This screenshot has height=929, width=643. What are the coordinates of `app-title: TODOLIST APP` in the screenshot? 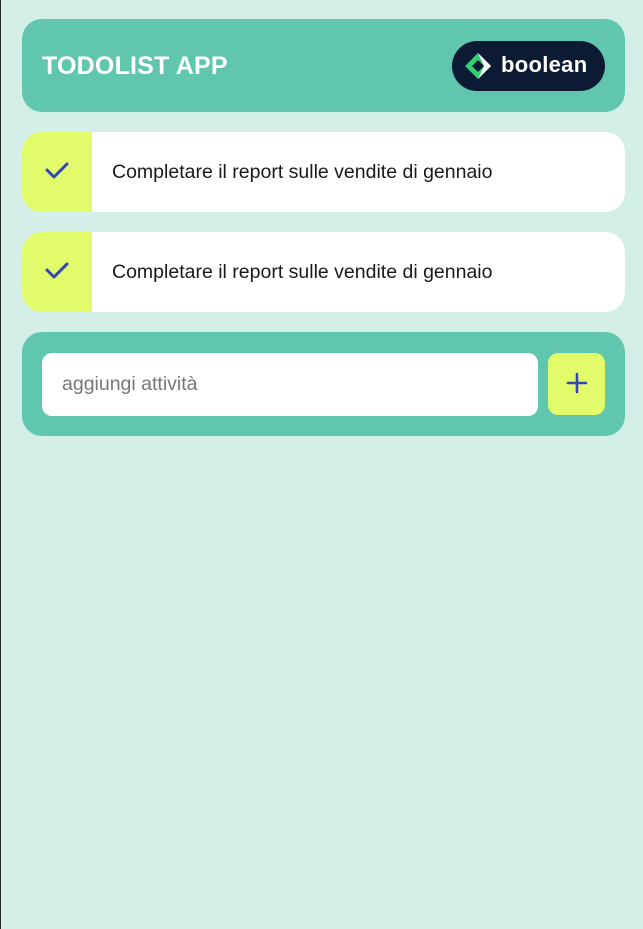 It's located at (135, 66).